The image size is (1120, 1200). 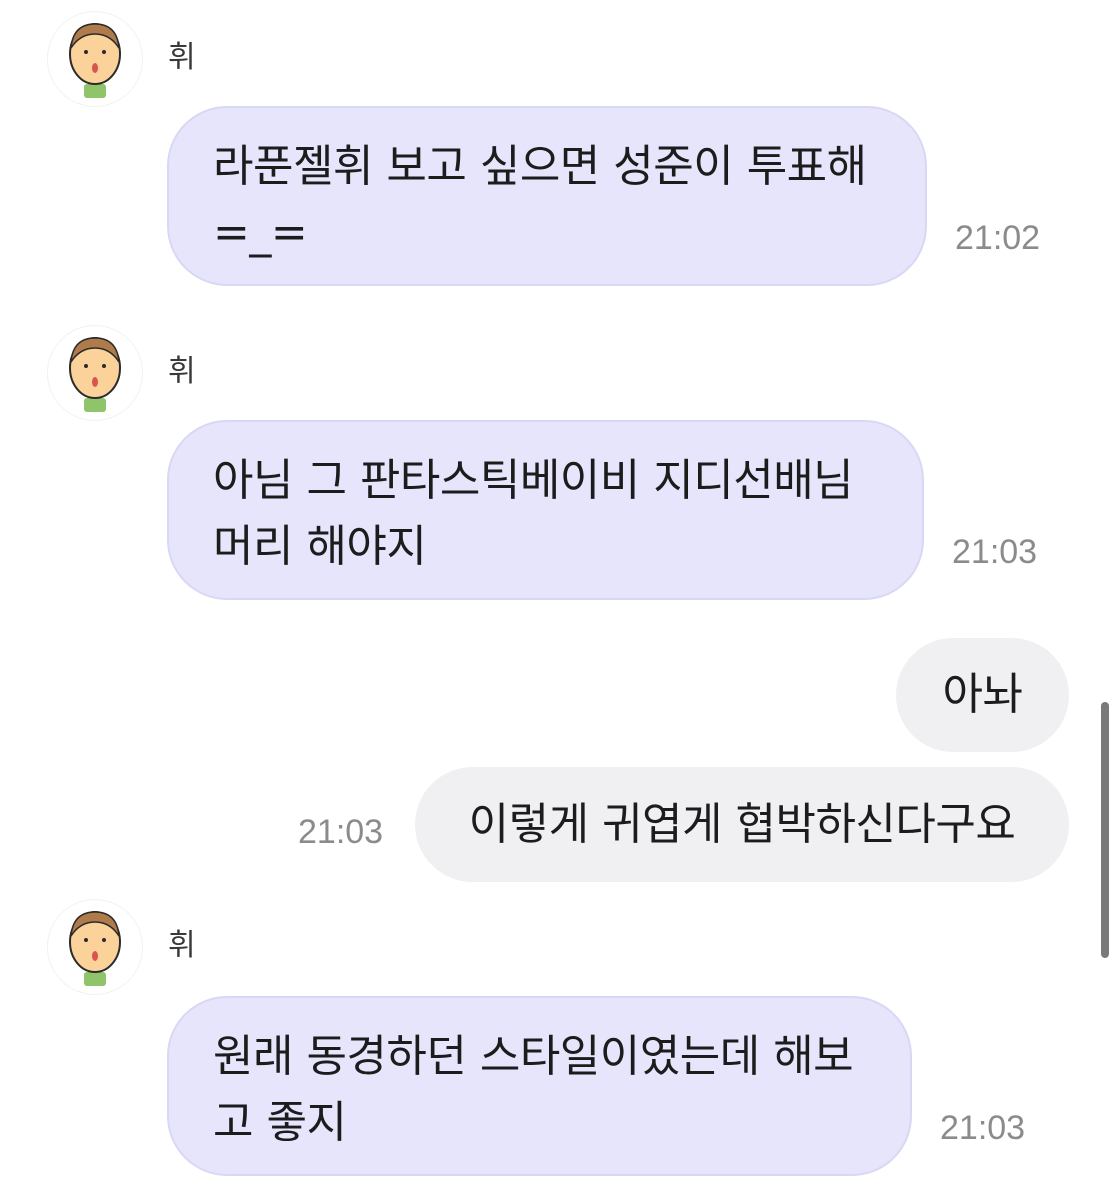 What do you see at coordinates (545, 510) in the screenshot?
I see `message-bubble-incoming: 아님 그 판타스틱베이비 지디선배님 머리 해야지` at bounding box center [545, 510].